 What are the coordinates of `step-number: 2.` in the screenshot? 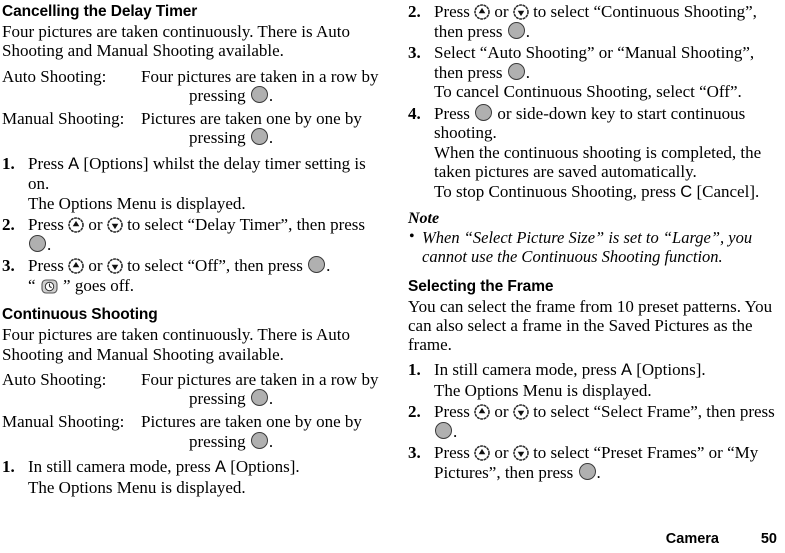 It's located at (414, 412).